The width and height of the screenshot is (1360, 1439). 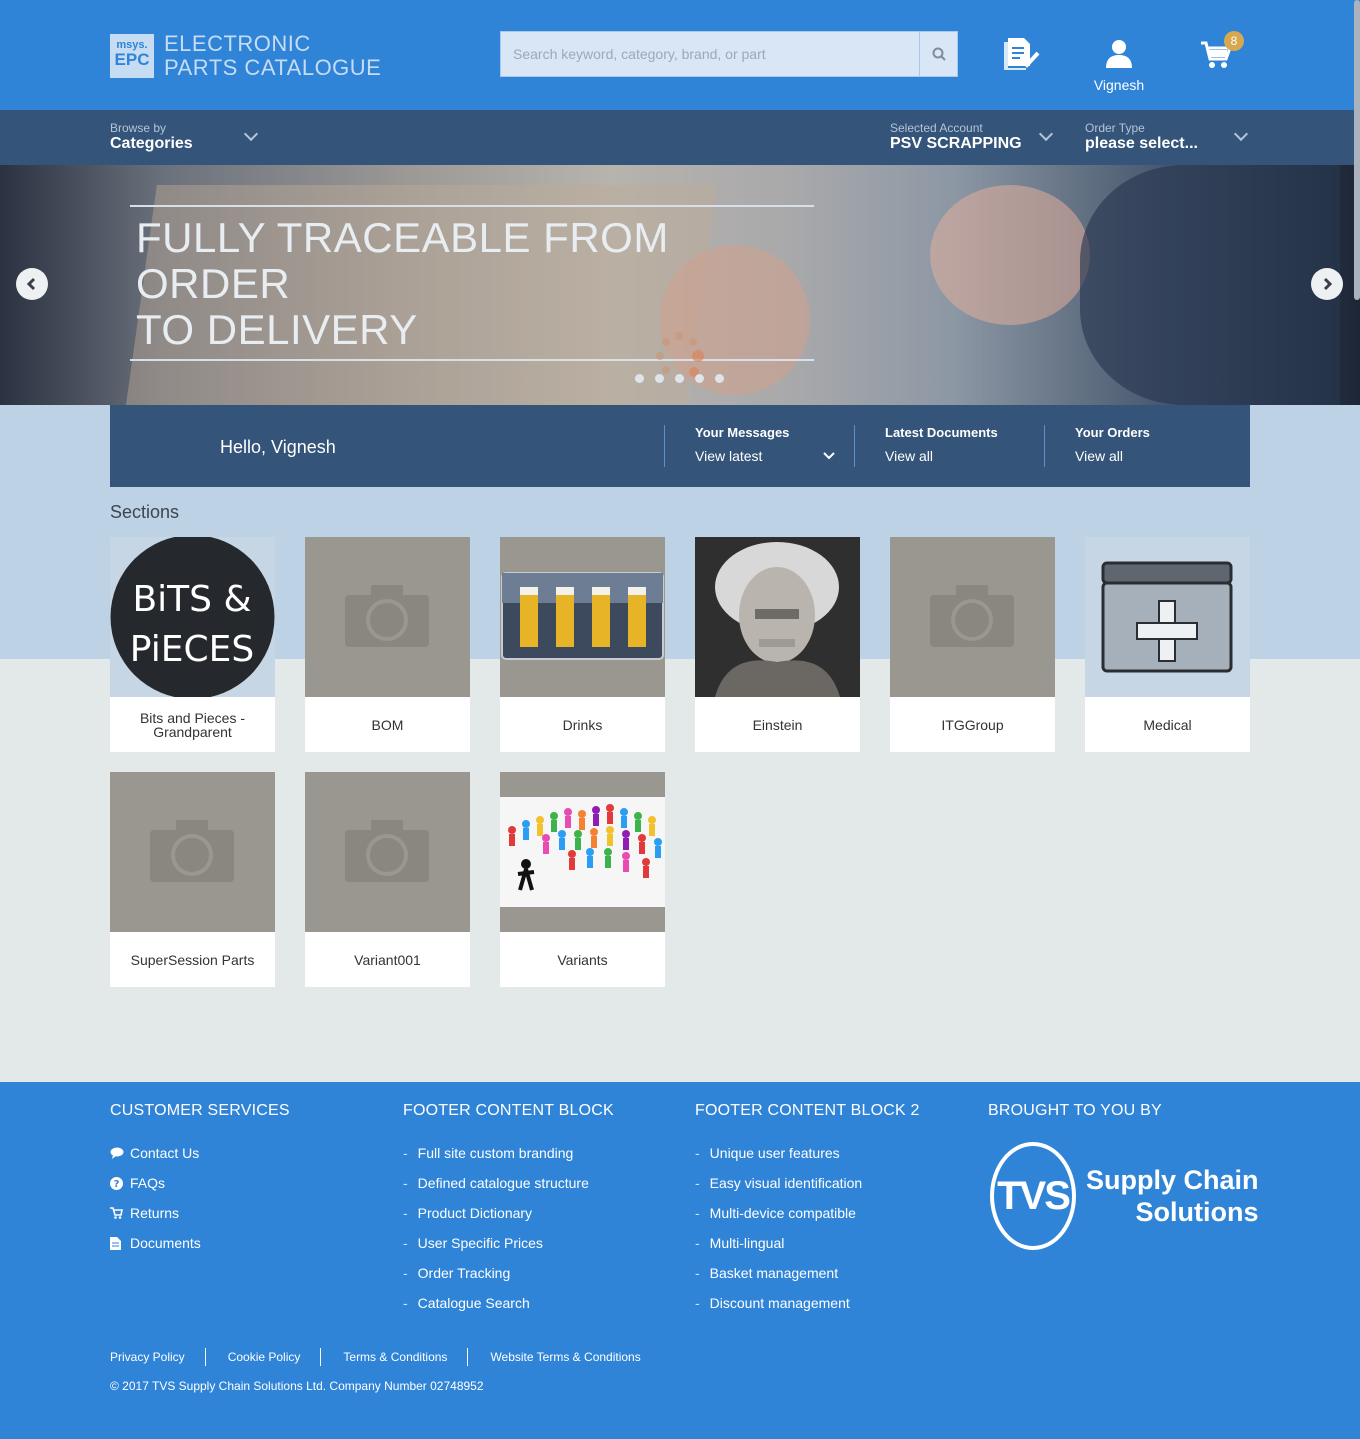 I want to click on document-check-icon, so click(x=1022, y=54).